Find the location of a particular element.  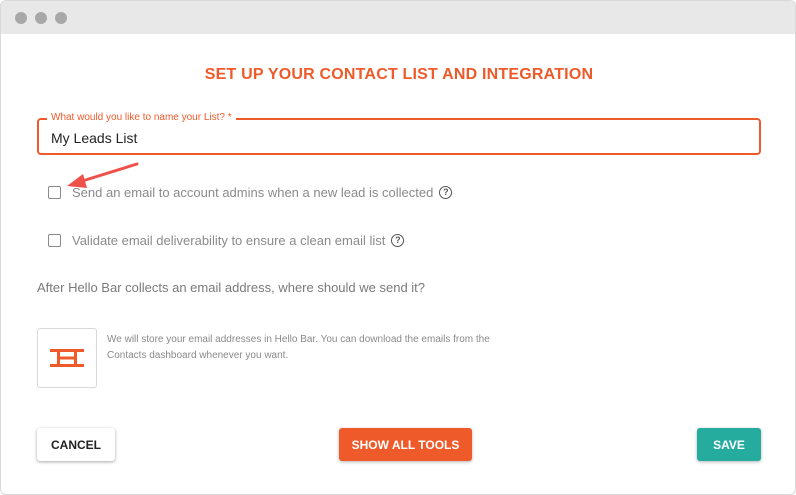

hello-bar-logo-icon is located at coordinates (67, 358).